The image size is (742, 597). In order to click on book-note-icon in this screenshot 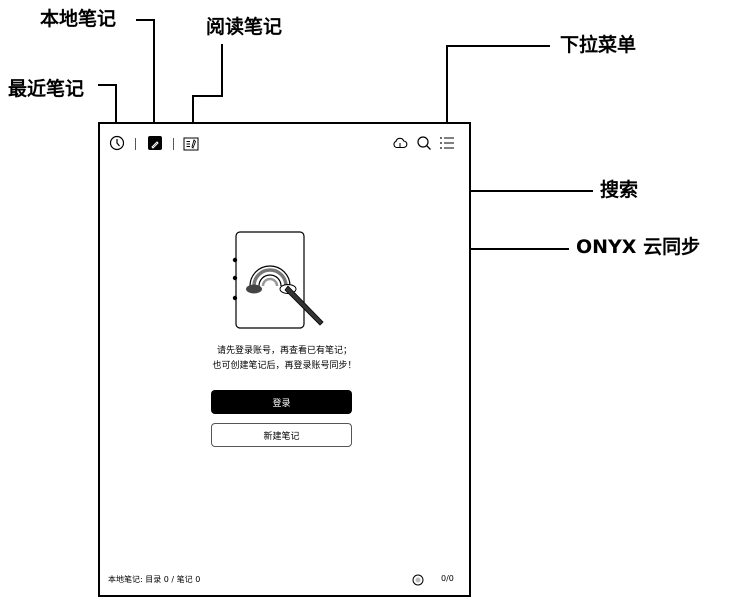, I will do `click(191, 143)`.